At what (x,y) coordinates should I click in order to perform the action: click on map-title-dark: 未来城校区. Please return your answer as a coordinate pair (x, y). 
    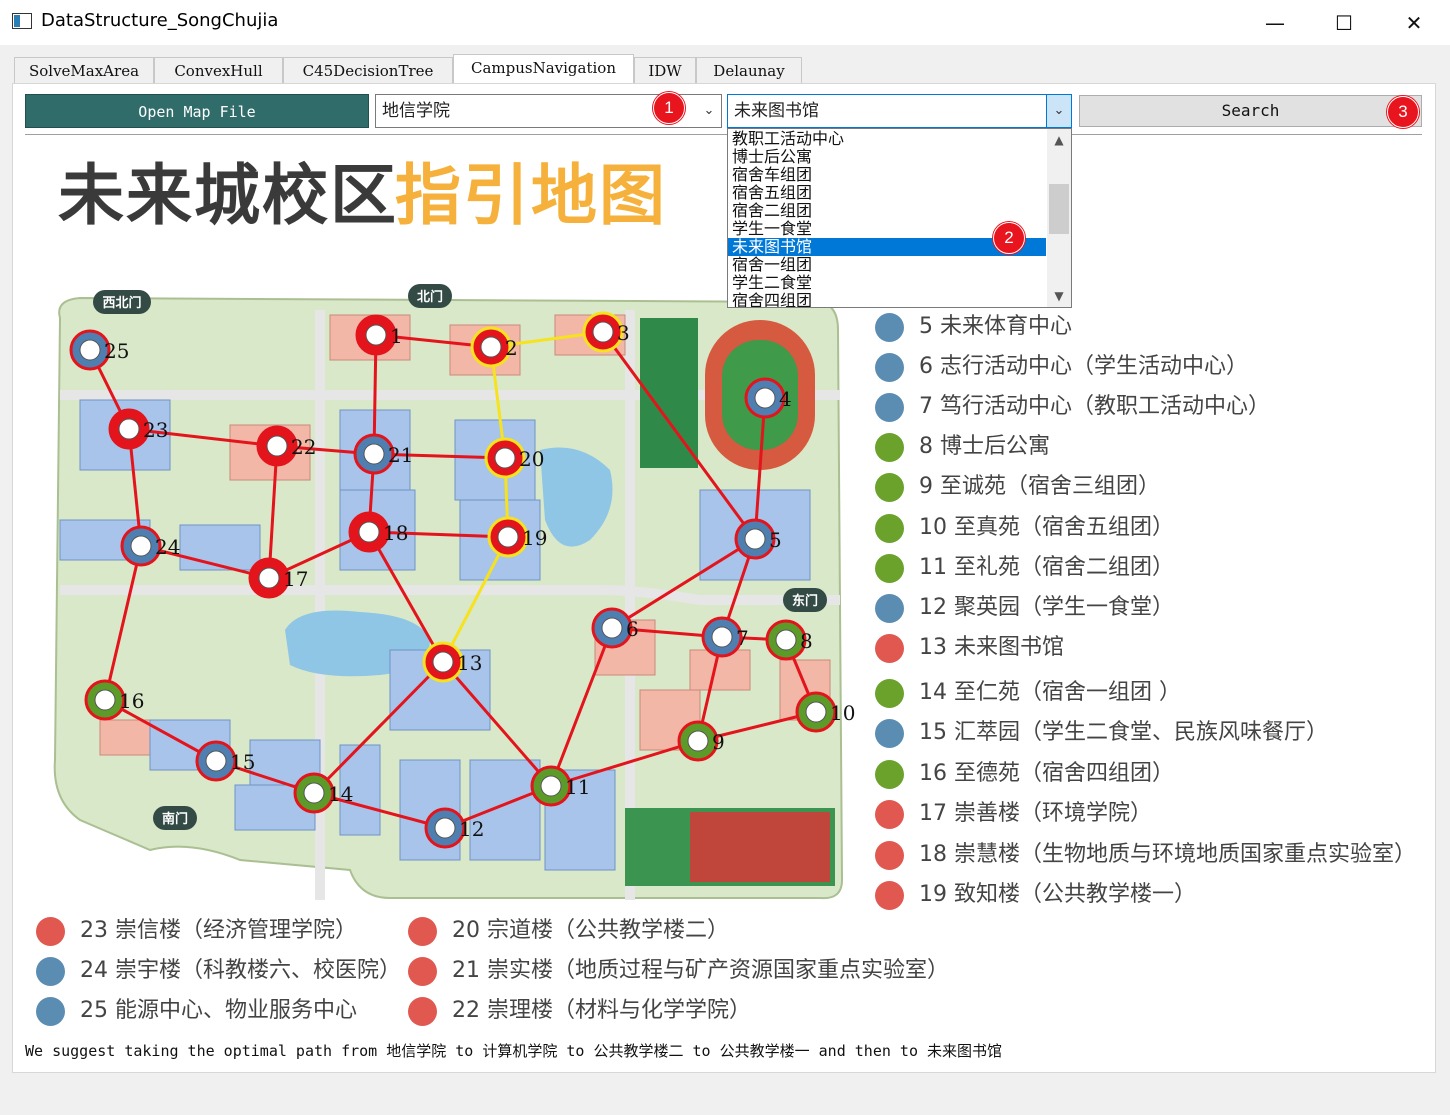
    Looking at the image, I should click on (228, 195).